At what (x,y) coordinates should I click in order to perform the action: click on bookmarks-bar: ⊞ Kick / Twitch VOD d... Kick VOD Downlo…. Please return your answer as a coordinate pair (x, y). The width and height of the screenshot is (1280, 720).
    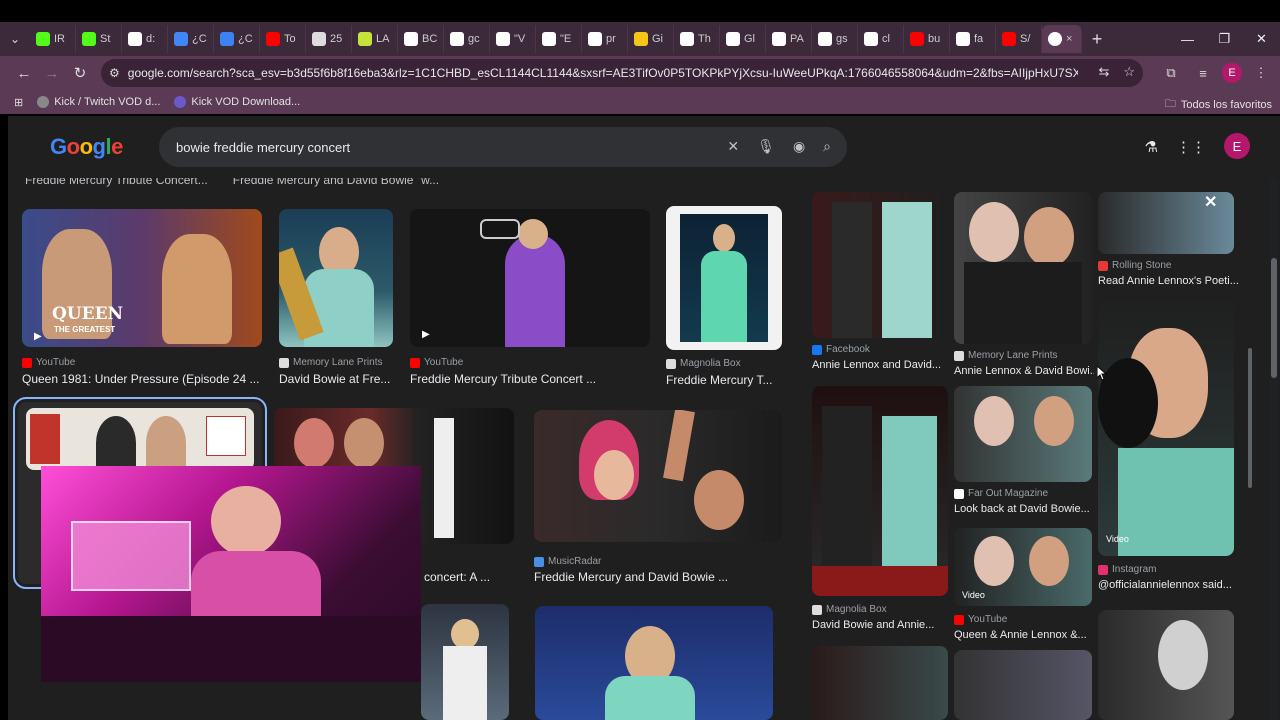
    Looking at the image, I should click on (640, 102).